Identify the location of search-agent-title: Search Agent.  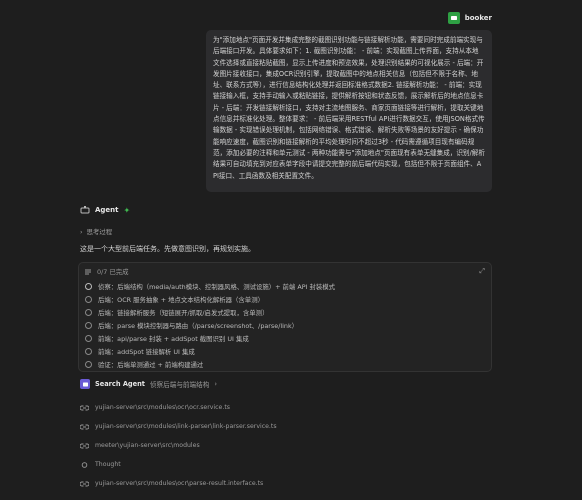
(120, 384).